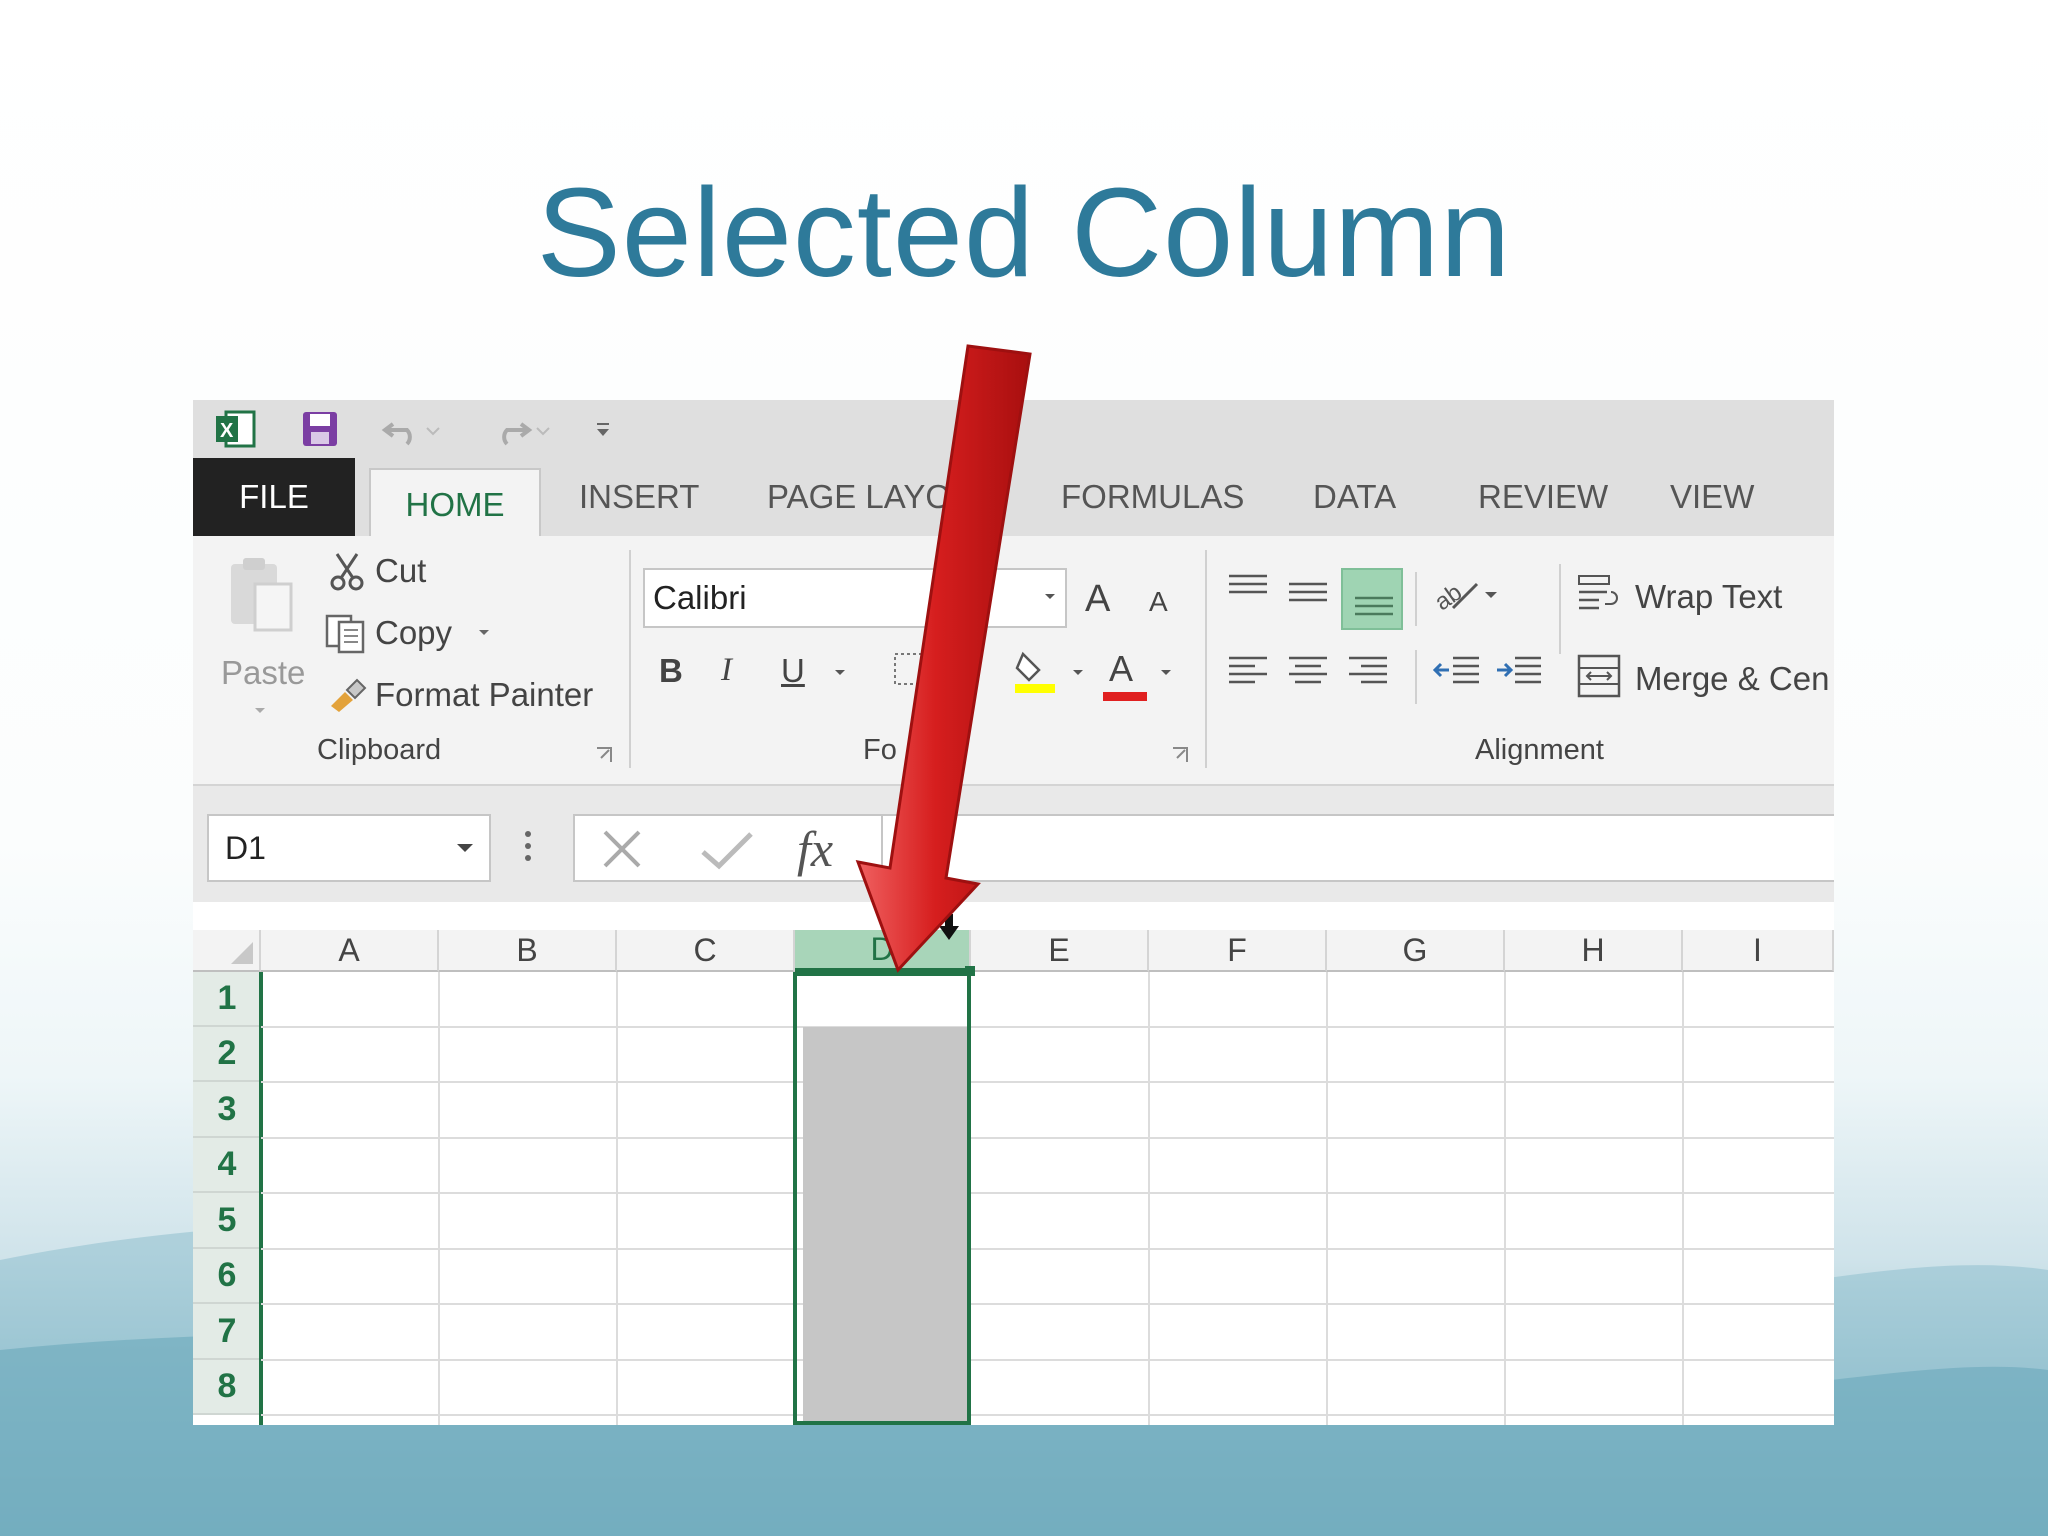  Describe the element at coordinates (639, 497) in the screenshot. I see `tab-insert: INSERT` at that location.